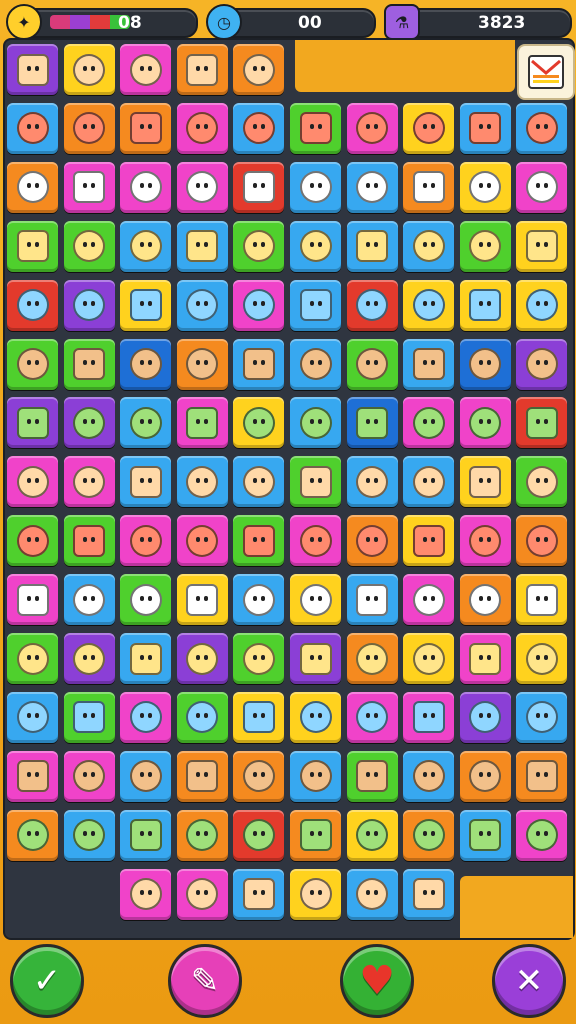 The width and height of the screenshot is (576, 1024). Describe the element at coordinates (377, 981) in the screenshot. I see `lives-button: ♥` at that location.